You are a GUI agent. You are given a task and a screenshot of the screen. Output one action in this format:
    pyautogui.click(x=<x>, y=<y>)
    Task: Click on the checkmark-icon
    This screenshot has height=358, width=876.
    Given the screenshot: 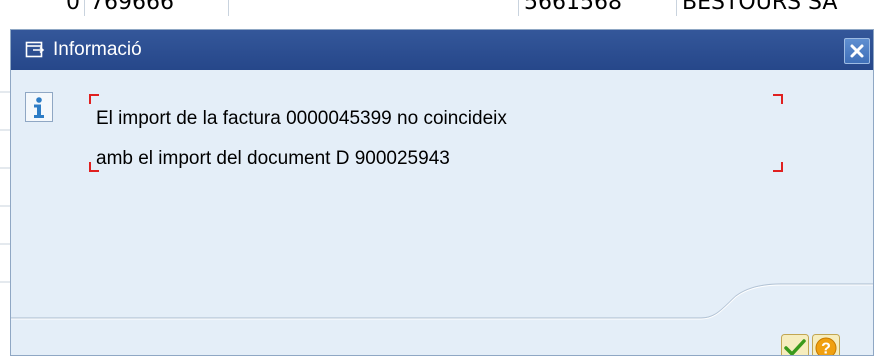 What is the action you would take?
    pyautogui.click(x=795, y=344)
    